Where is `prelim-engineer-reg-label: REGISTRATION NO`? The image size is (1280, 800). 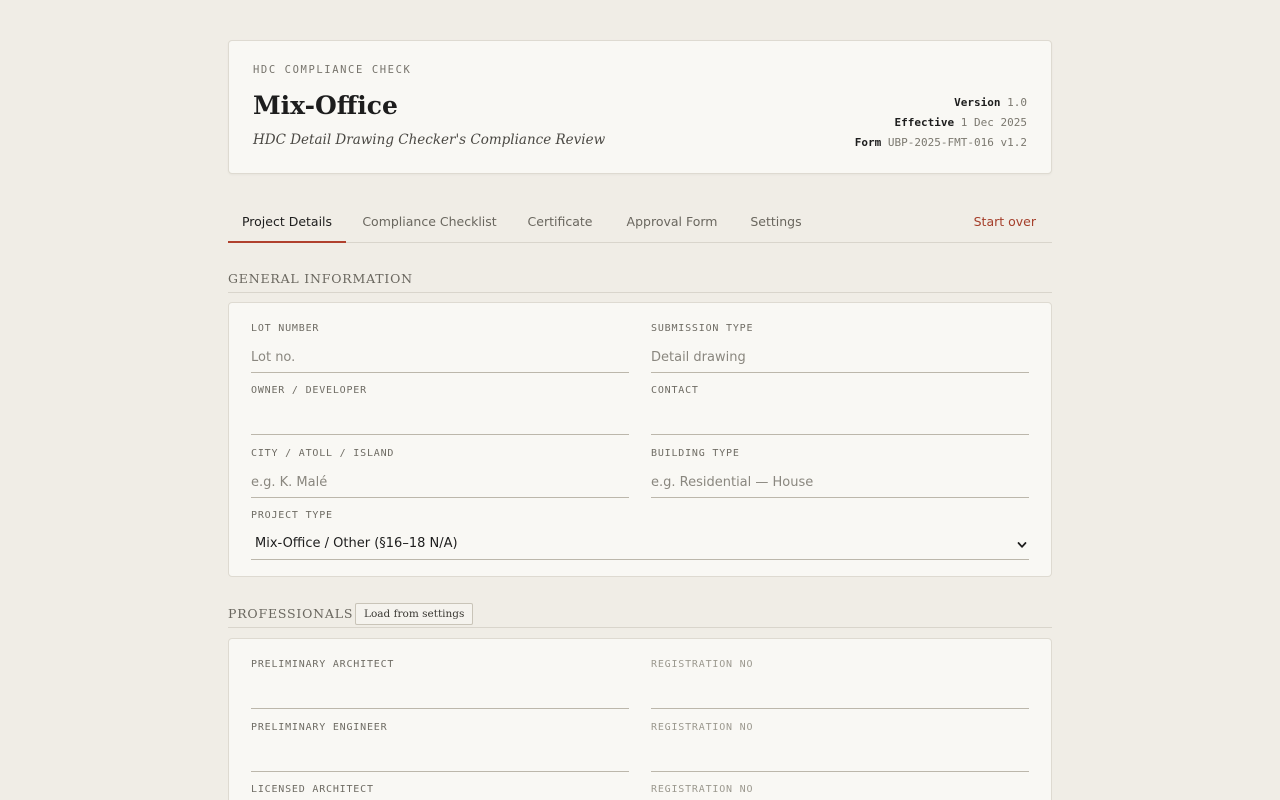 prelim-engineer-reg-label: REGISTRATION NO is located at coordinates (702, 727).